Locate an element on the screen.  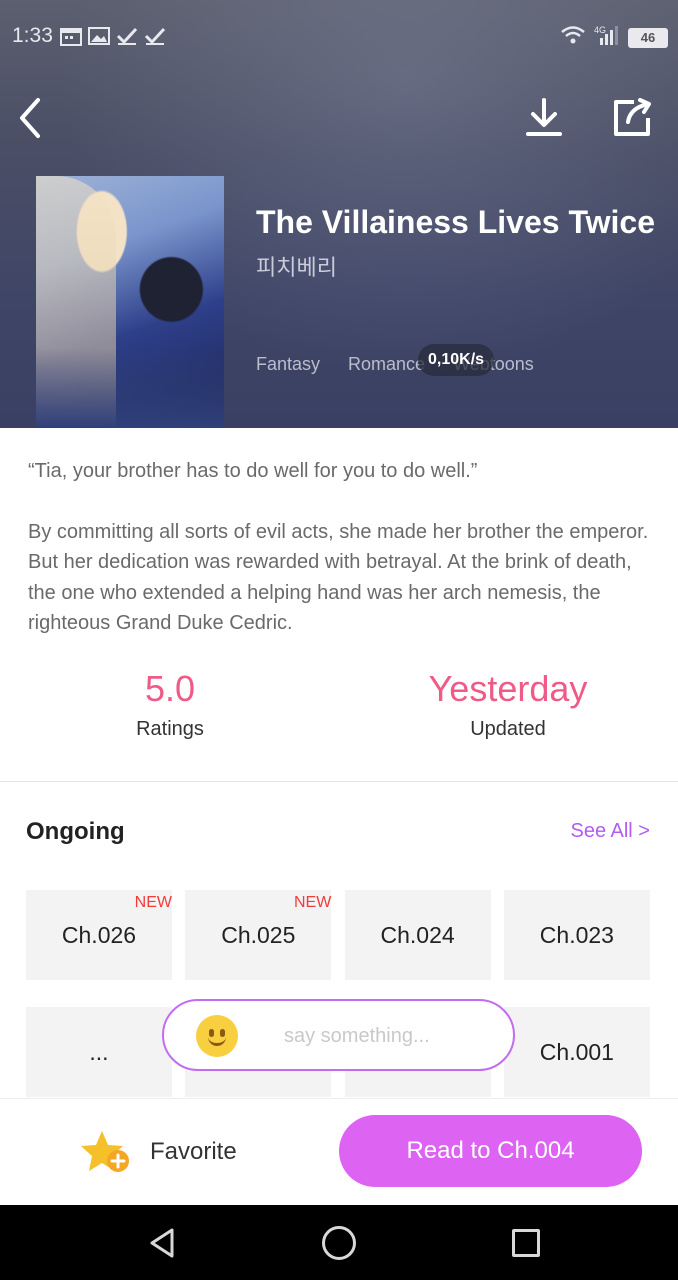
rating-stat: 5.0 Ratings is located at coordinates (170, 704).